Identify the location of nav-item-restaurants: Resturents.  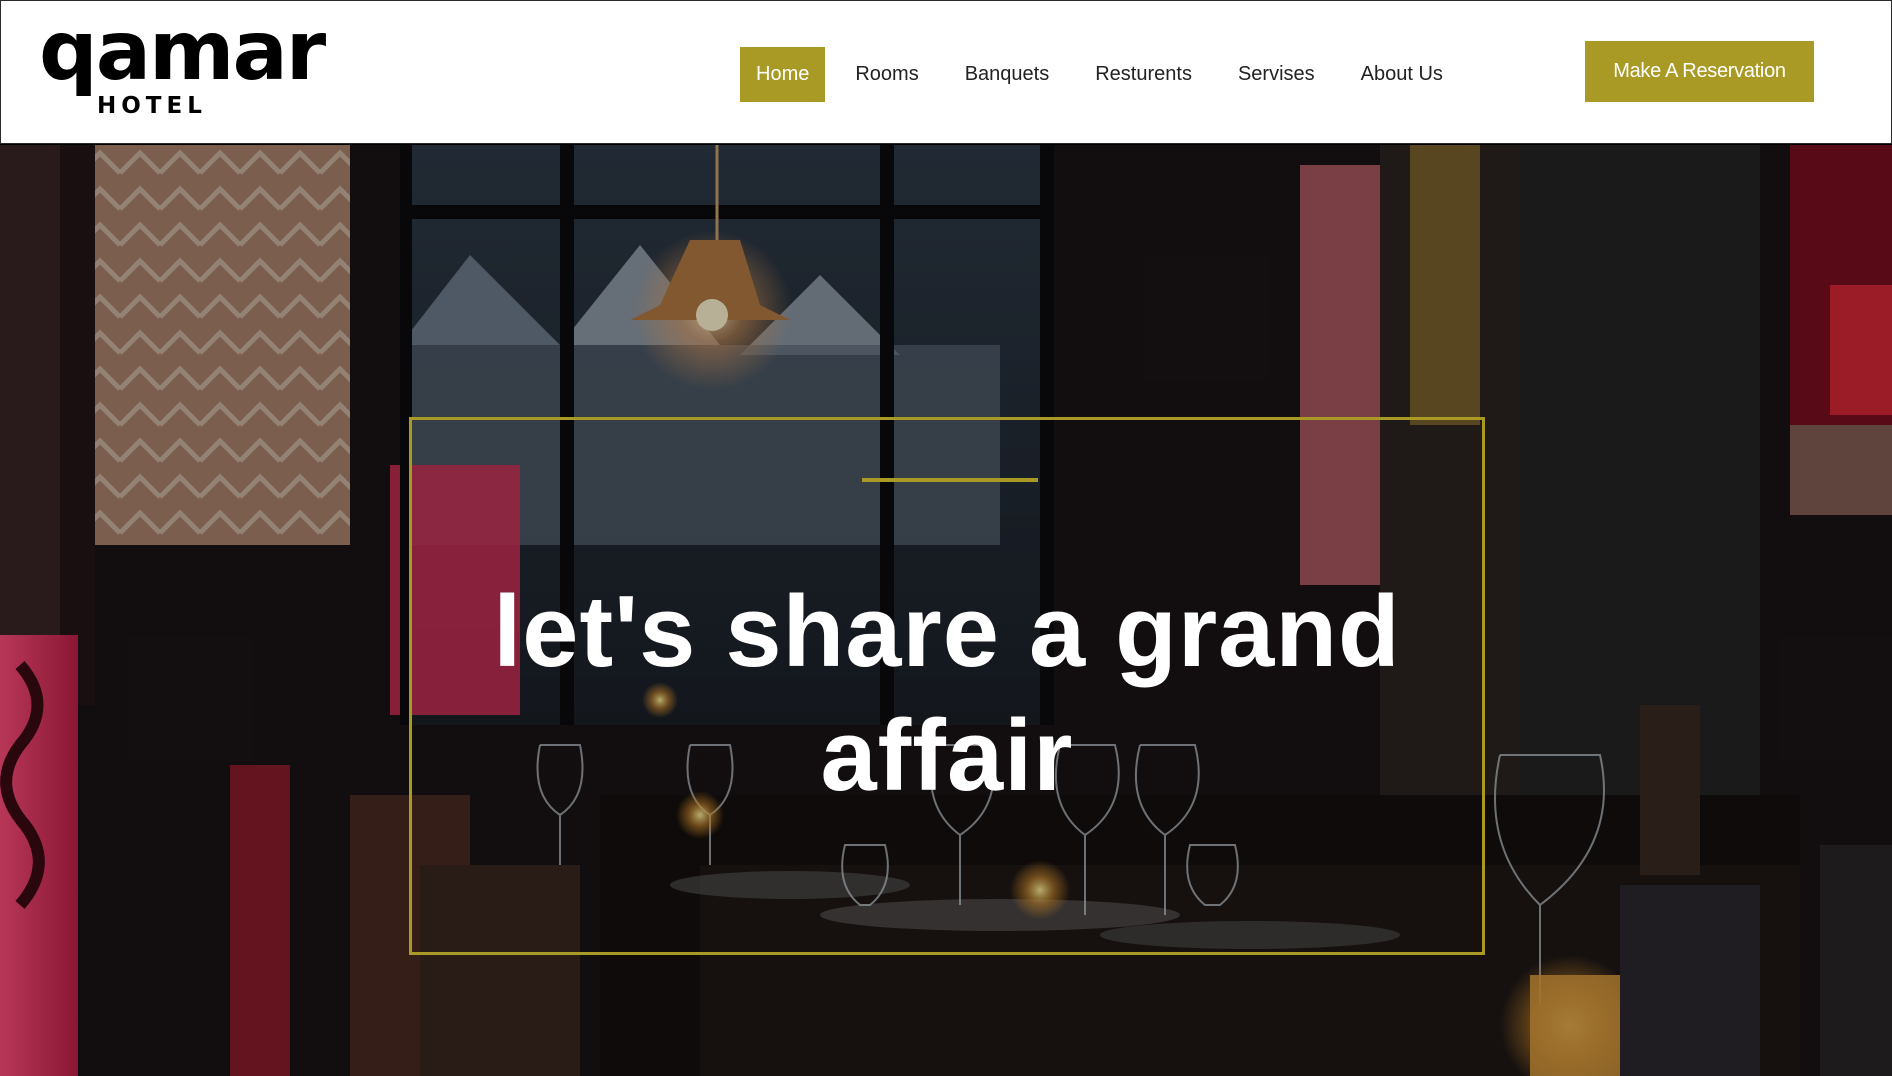
(1143, 74).